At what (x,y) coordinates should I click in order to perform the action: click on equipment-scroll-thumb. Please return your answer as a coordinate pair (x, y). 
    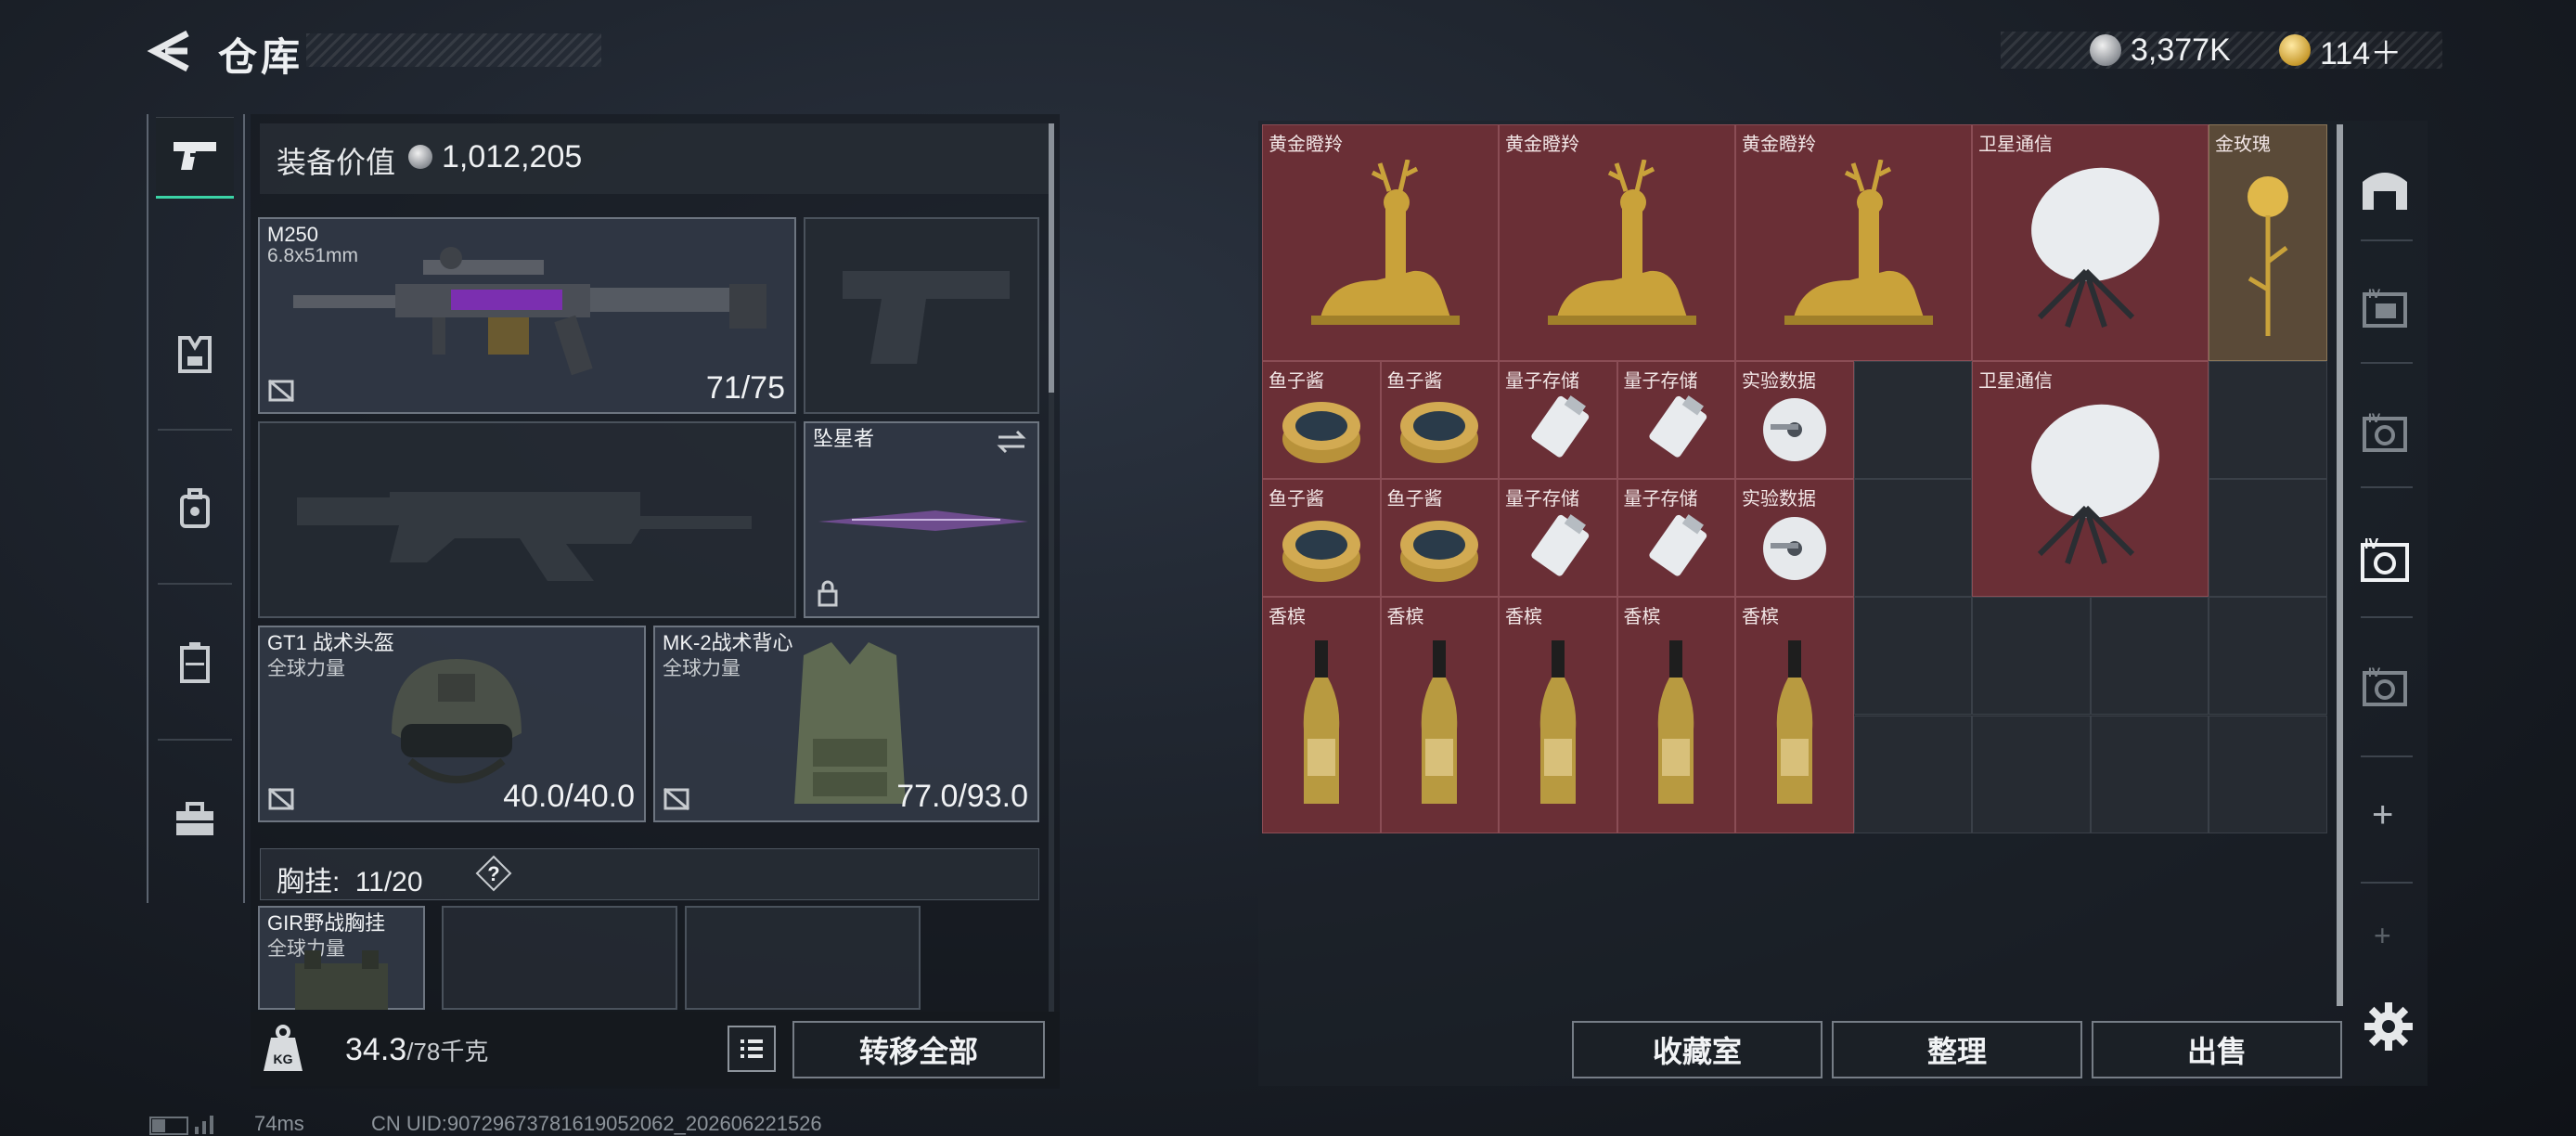
    Looking at the image, I should click on (1051, 258).